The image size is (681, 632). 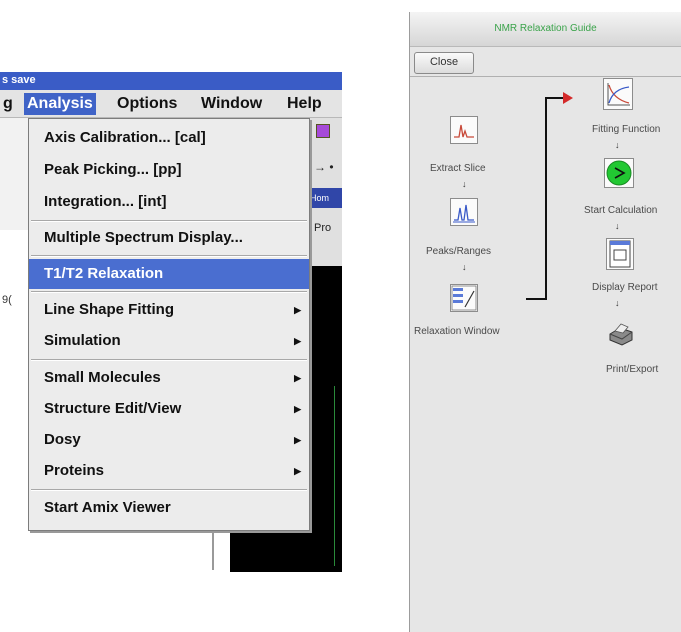 What do you see at coordinates (74, 470) in the screenshot?
I see `menu-item-label: Proteins` at bounding box center [74, 470].